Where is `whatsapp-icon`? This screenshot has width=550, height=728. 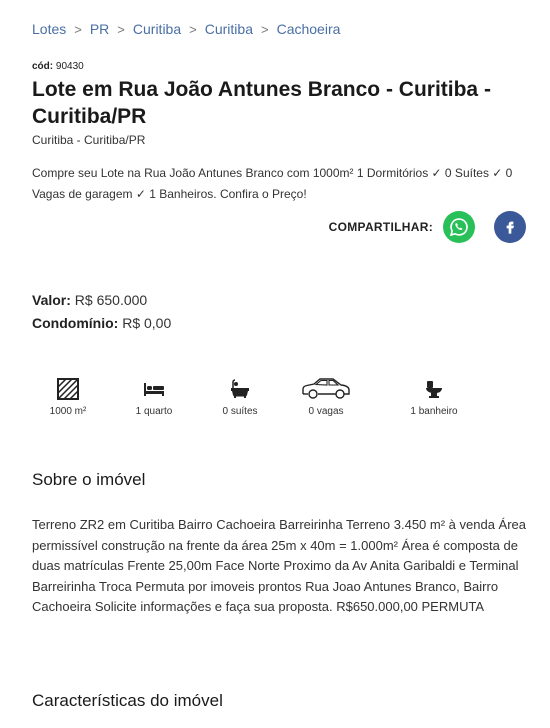 whatsapp-icon is located at coordinates (458, 227).